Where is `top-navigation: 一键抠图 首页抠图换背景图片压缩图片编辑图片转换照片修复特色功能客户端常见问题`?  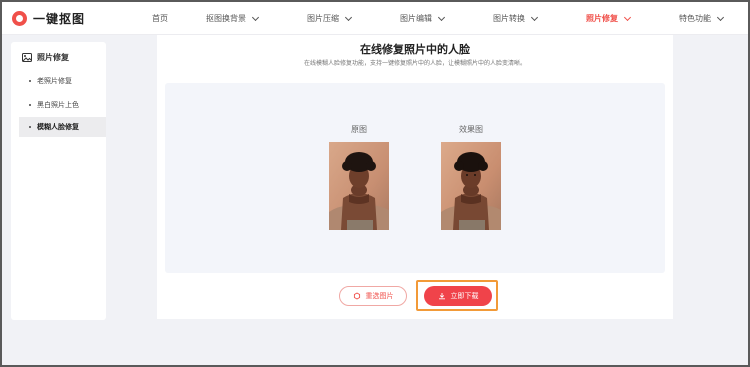
top-navigation: 一键抠图 首页抠图换背景图片压缩图片编辑图片转换照片修复特色功能客户端常见问题 is located at coordinates (375, 18).